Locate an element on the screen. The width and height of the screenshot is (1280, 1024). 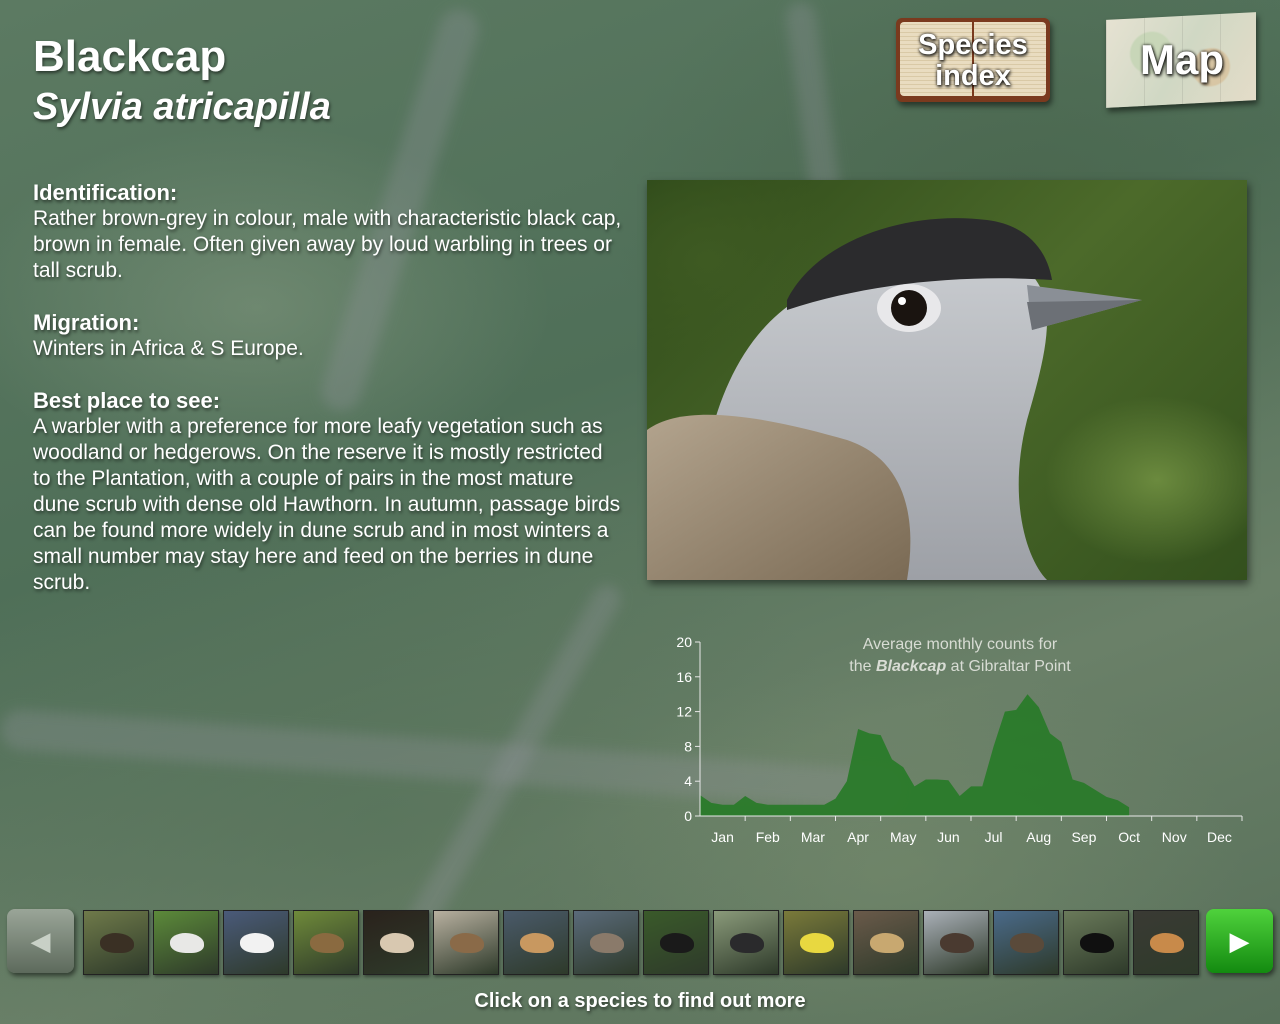
y-tick-label: 4 is located at coordinates (688, 781).